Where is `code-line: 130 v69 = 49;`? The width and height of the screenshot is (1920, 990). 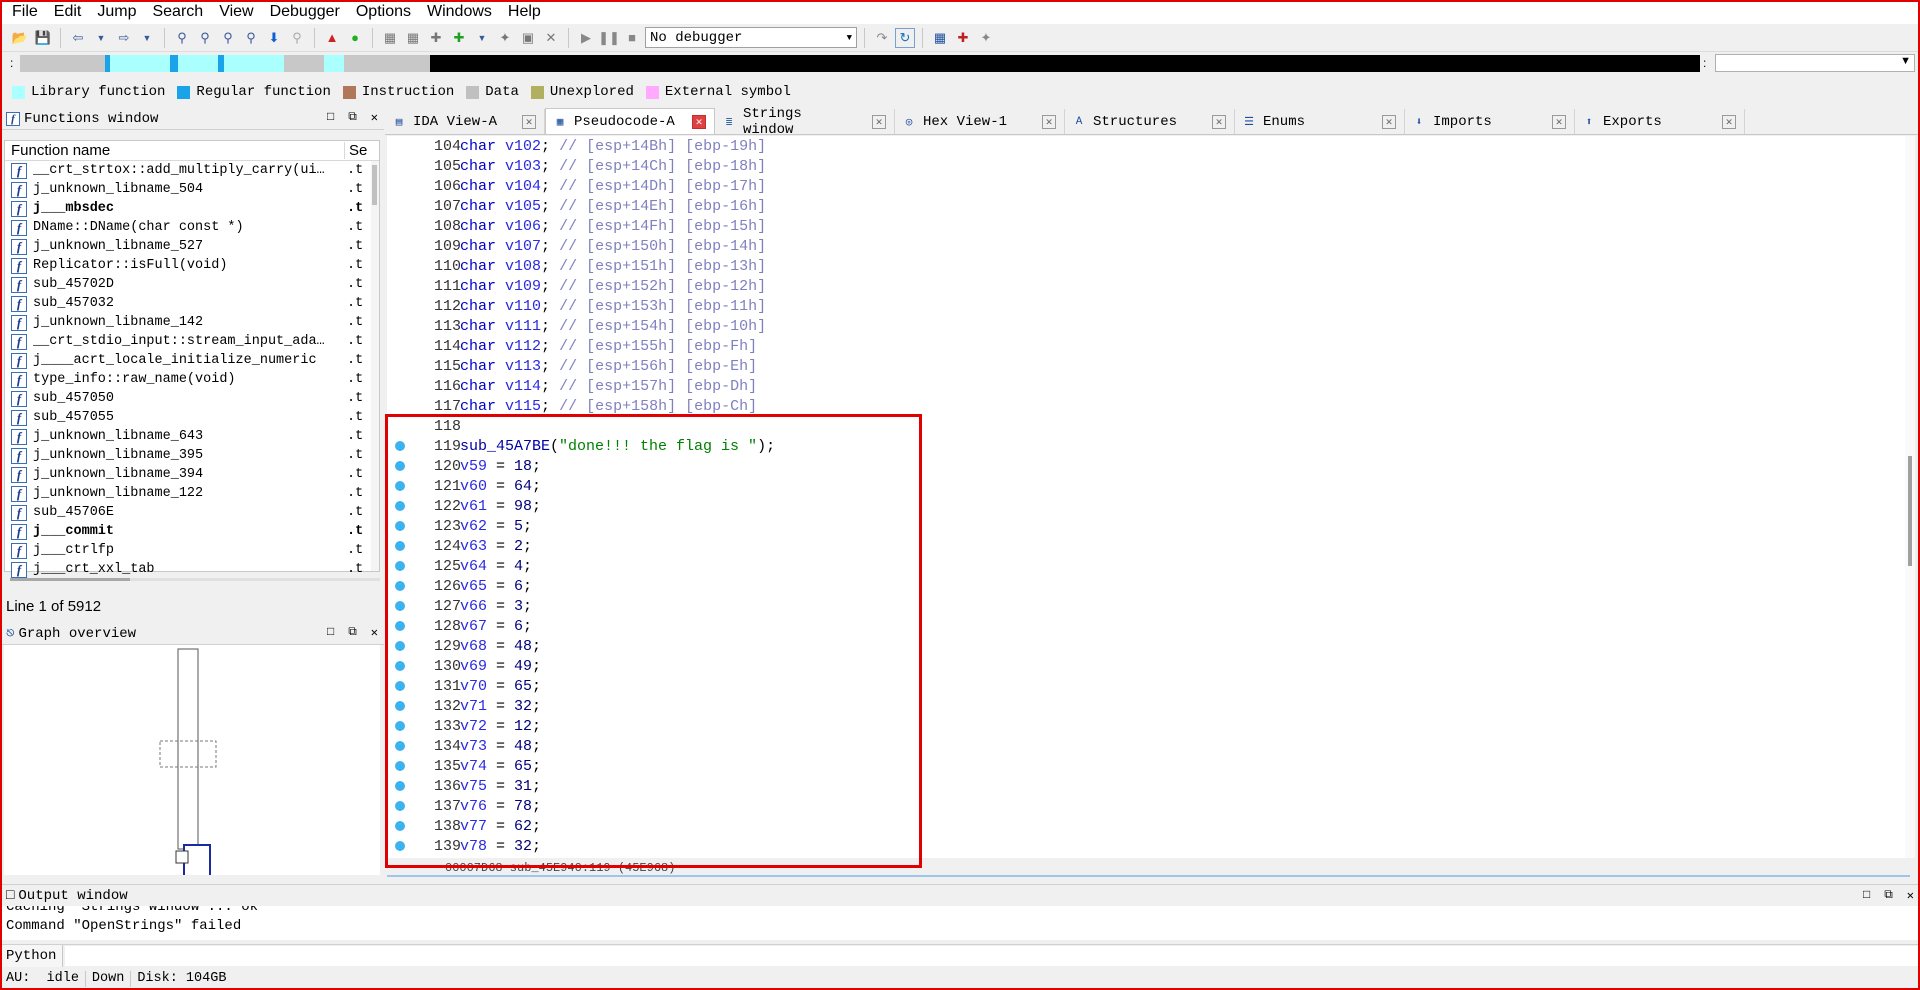 code-line: 130 v69 = 49; is located at coordinates (1137, 666).